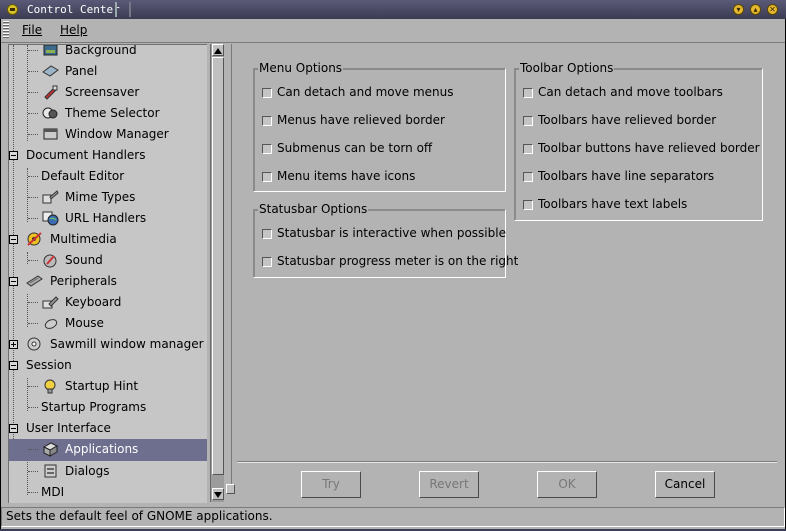 This screenshot has width=786, height=531. Describe the element at coordinates (108, 302) in the screenshot. I see `tree-item-keyboard: Keyboard` at that location.